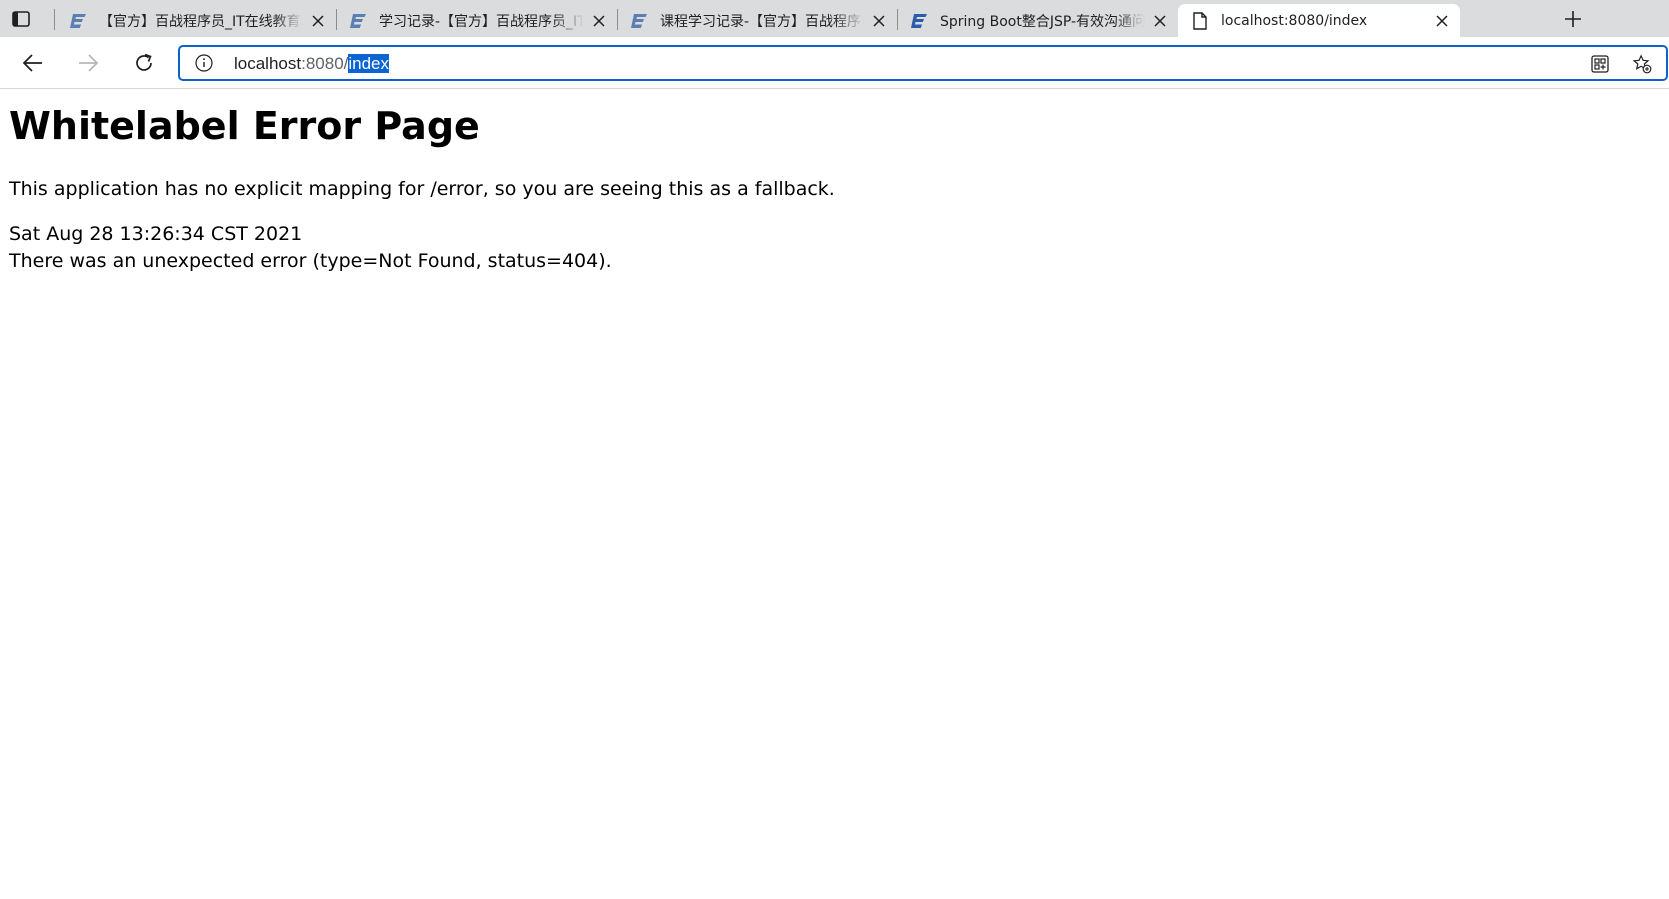 The width and height of the screenshot is (1669, 899). I want to click on plus-icon, so click(1573, 19).